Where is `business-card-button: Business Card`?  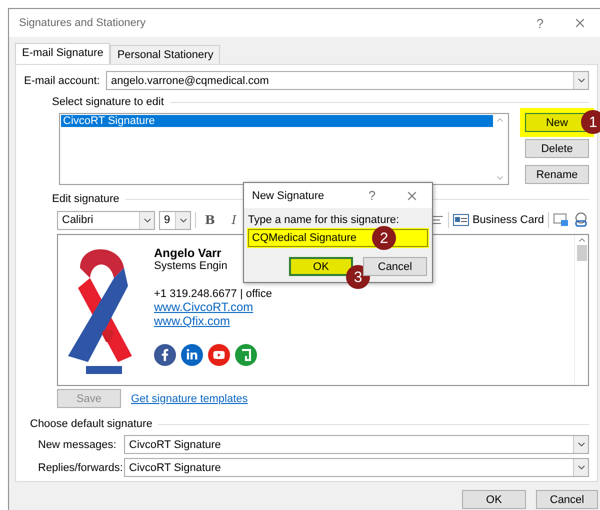
business-card-button: Business Card is located at coordinates (498, 220).